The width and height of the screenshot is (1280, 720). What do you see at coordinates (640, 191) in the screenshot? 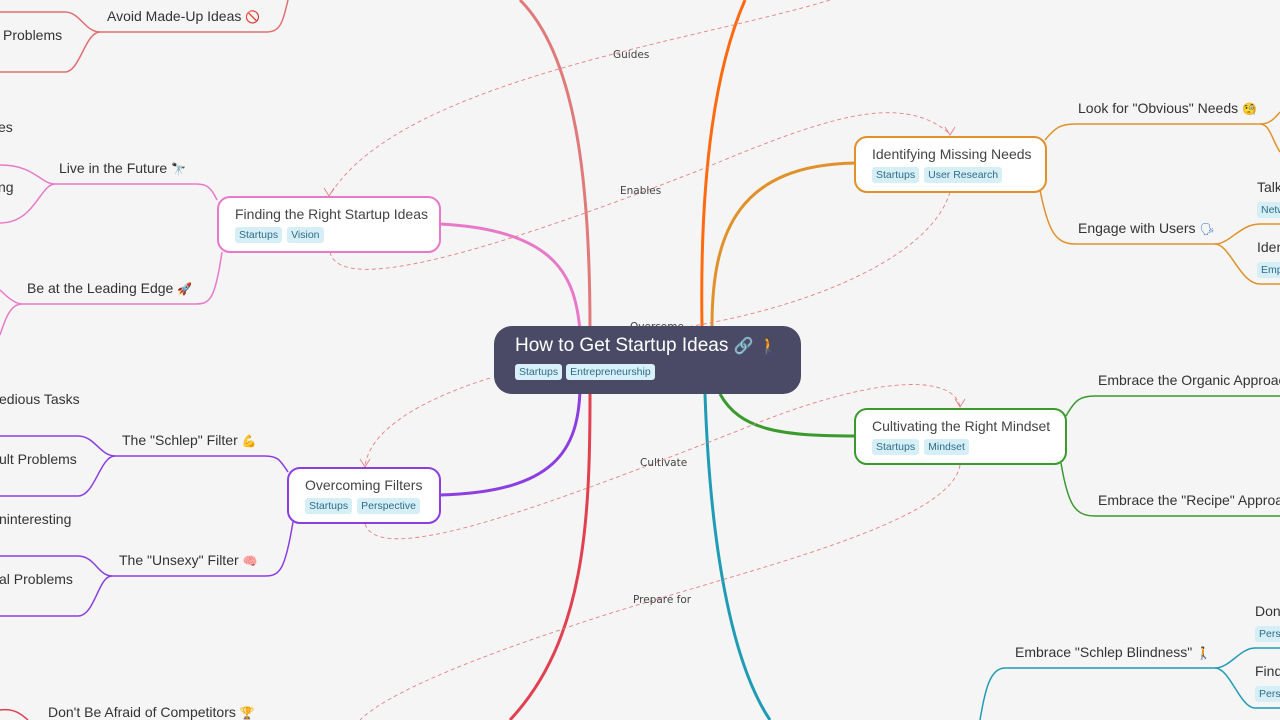
I see `relation-label-enables: Enables` at bounding box center [640, 191].